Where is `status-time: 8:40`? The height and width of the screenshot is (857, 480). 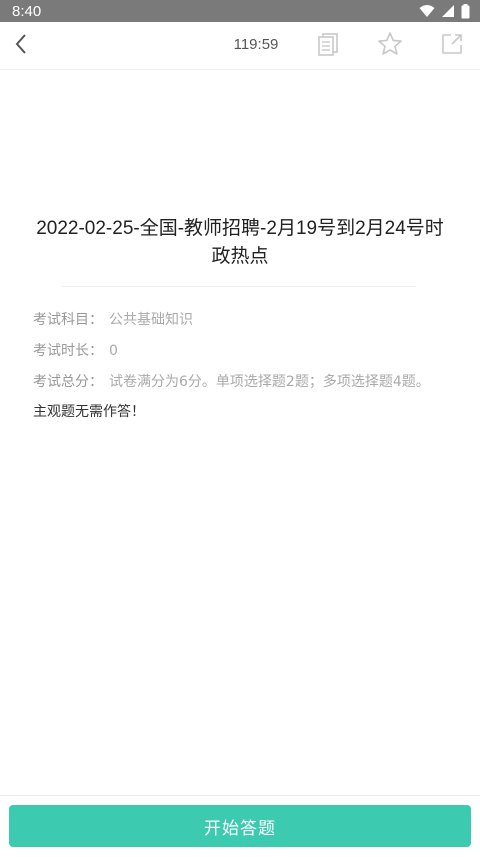 status-time: 8:40 is located at coordinates (27, 11).